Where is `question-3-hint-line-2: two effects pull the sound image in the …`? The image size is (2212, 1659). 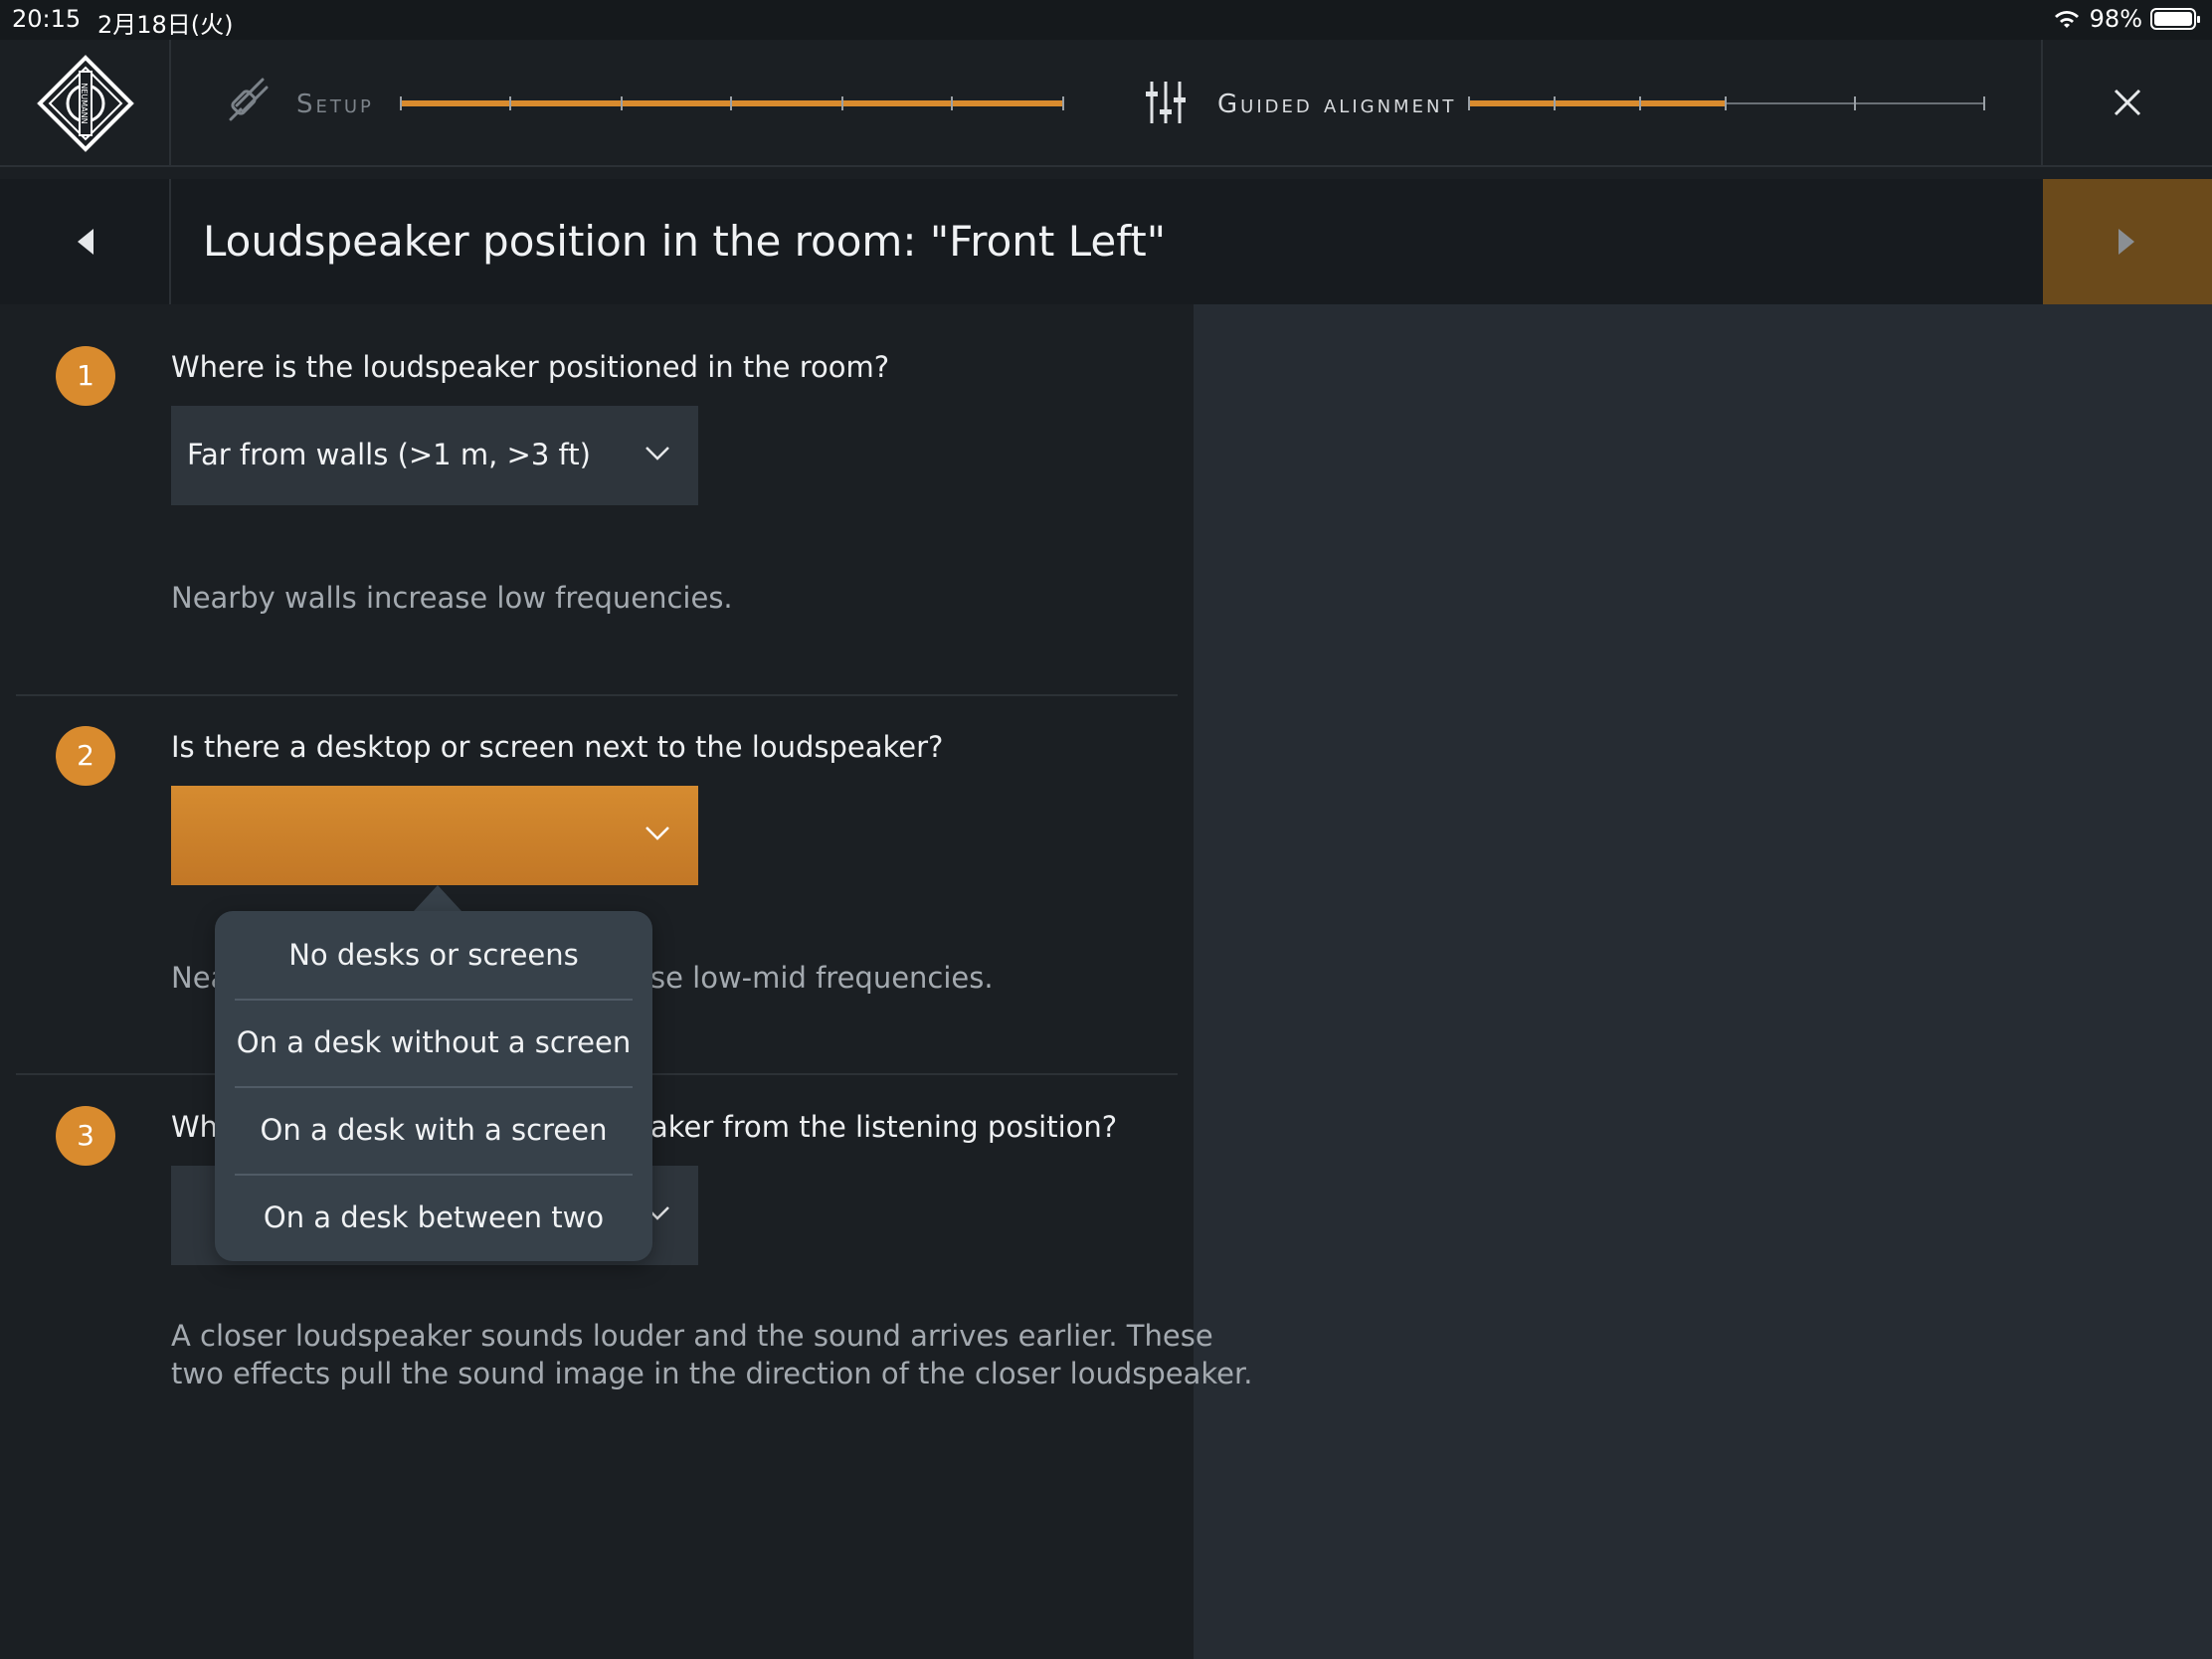 question-3-hint-line-2: two effects pull the sound image in the … is located at coordinates (712, 1373).